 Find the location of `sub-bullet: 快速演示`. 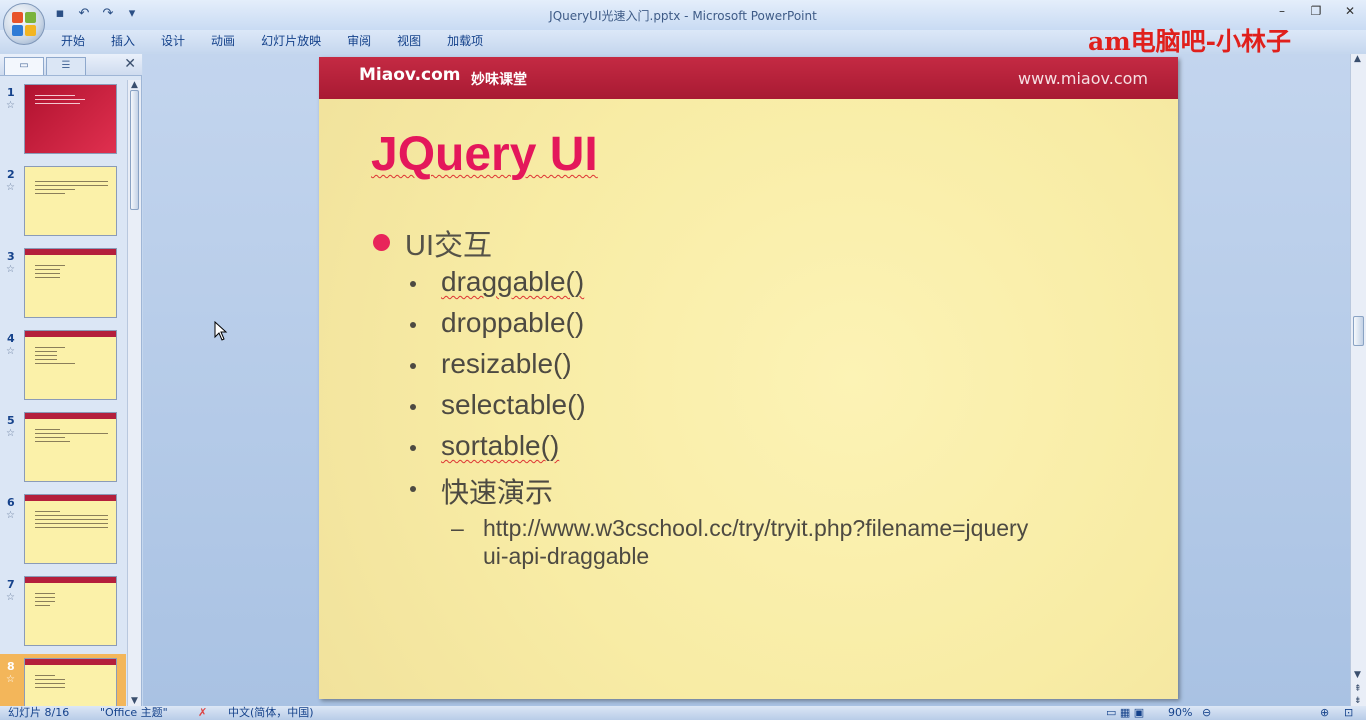

sub-bullet: 快速演示 is located at coordinates (768, 491).